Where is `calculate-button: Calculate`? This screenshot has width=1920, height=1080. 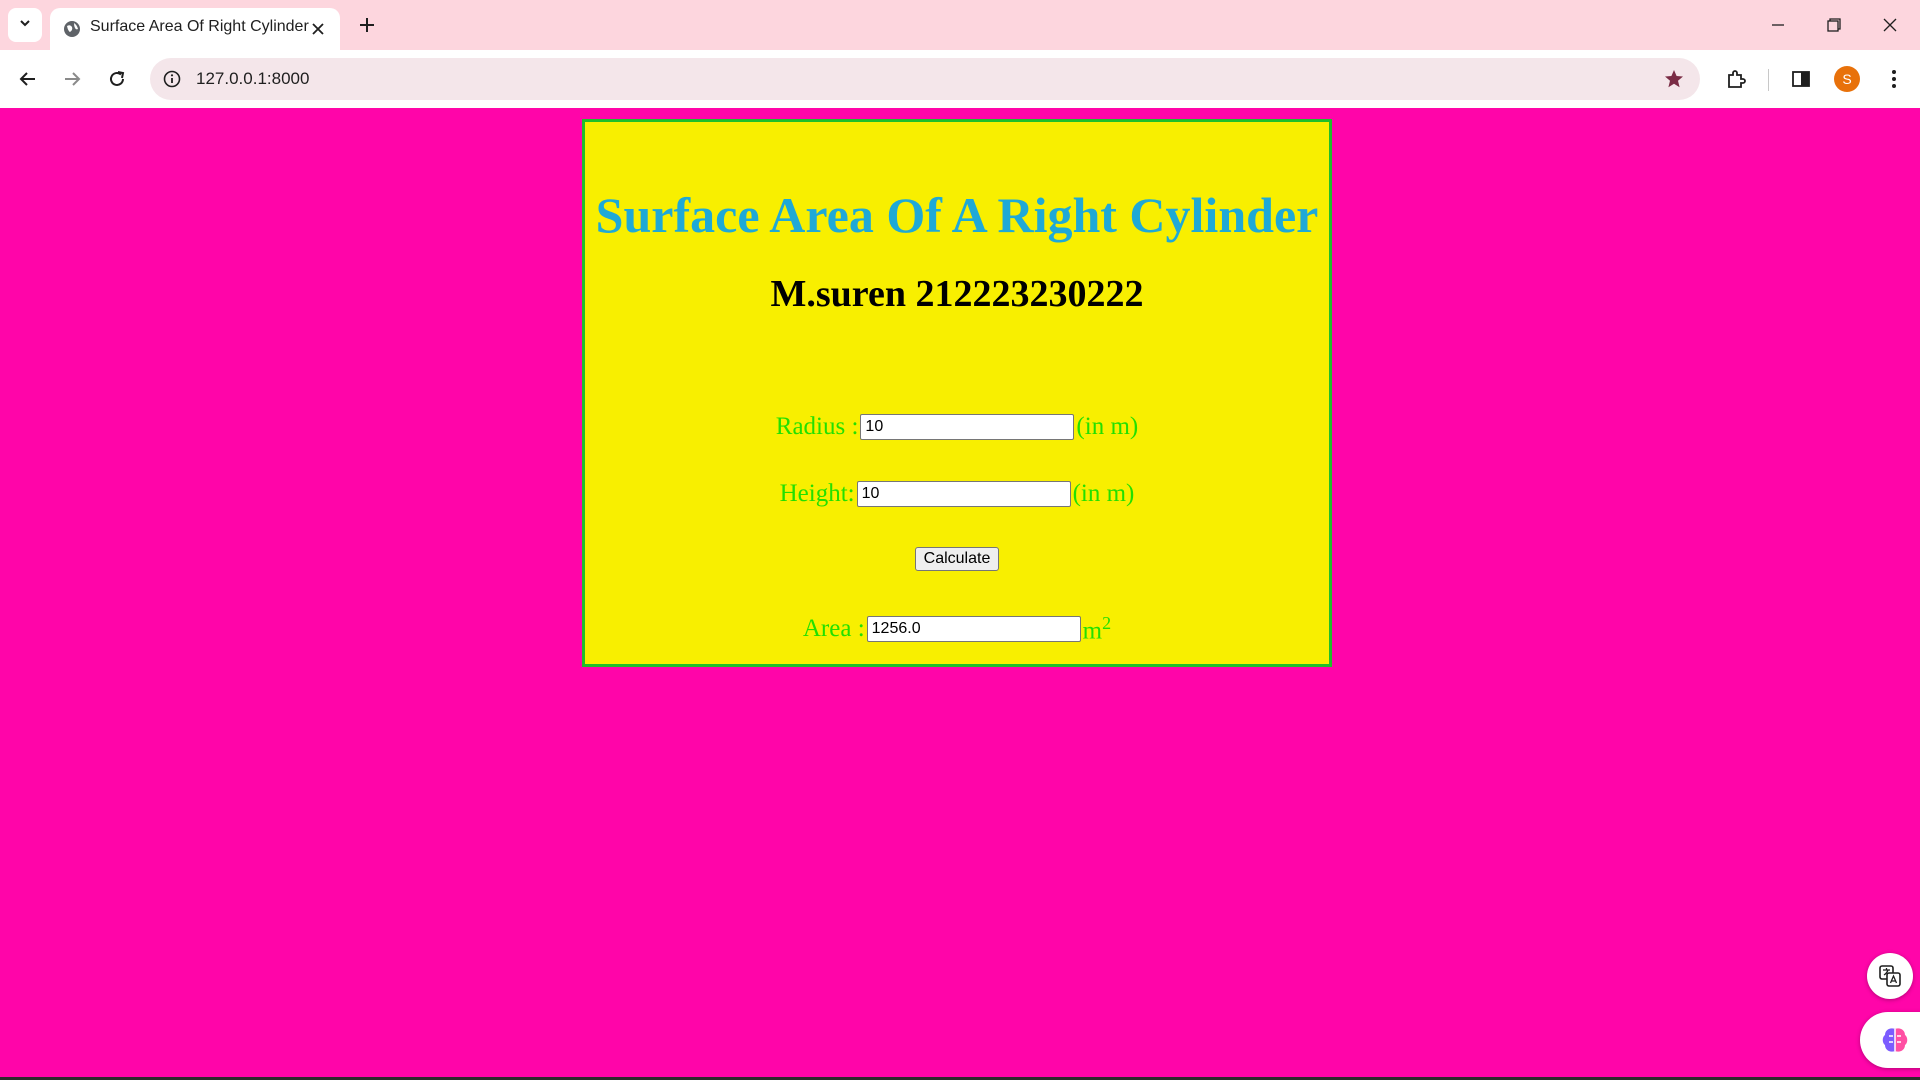
calculate-button: Calculate is located at coordinates (957, 559).